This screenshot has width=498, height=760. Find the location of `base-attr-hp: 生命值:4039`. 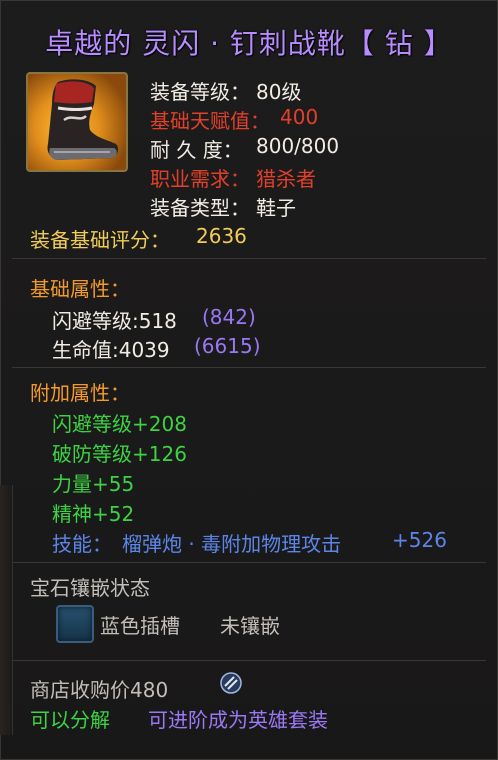

base-attr-hp: 生命值:4039 is located at coordinates (111, 350).